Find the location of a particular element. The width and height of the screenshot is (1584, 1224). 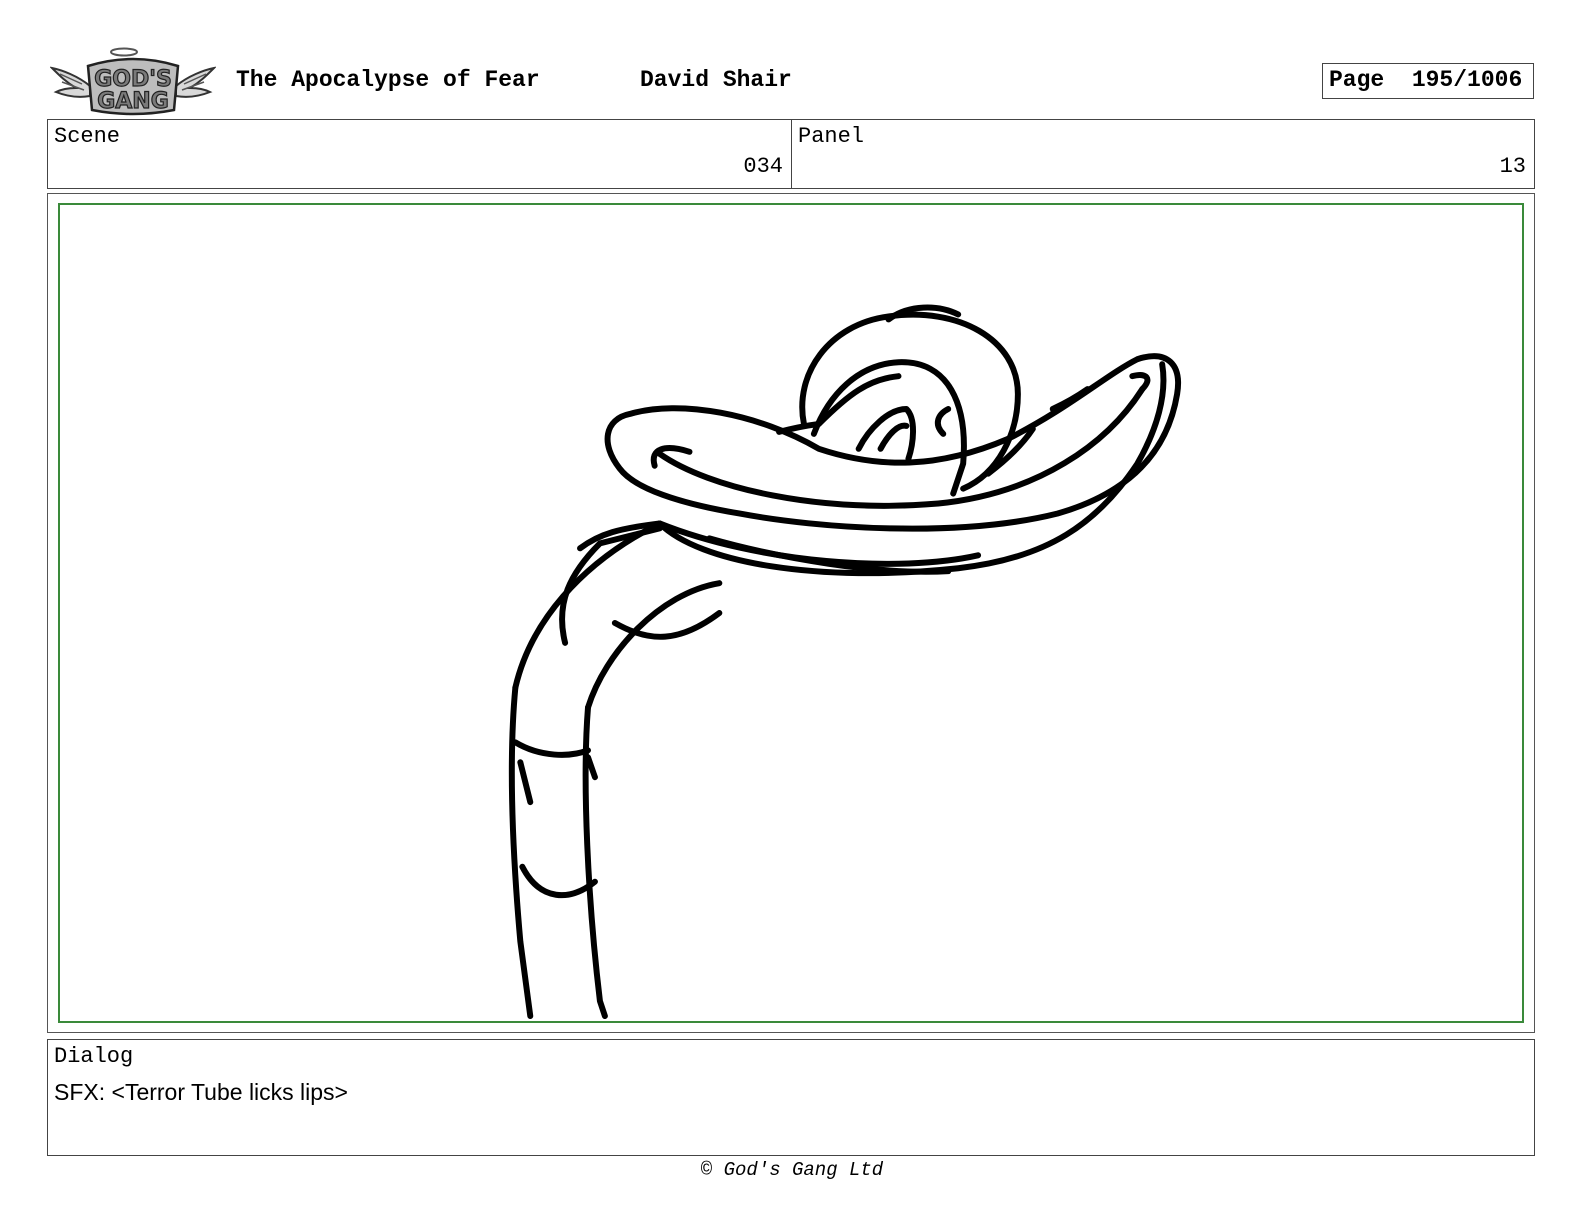

page-indicator: Page 195/1006 is located at coordinates (1428, 81).